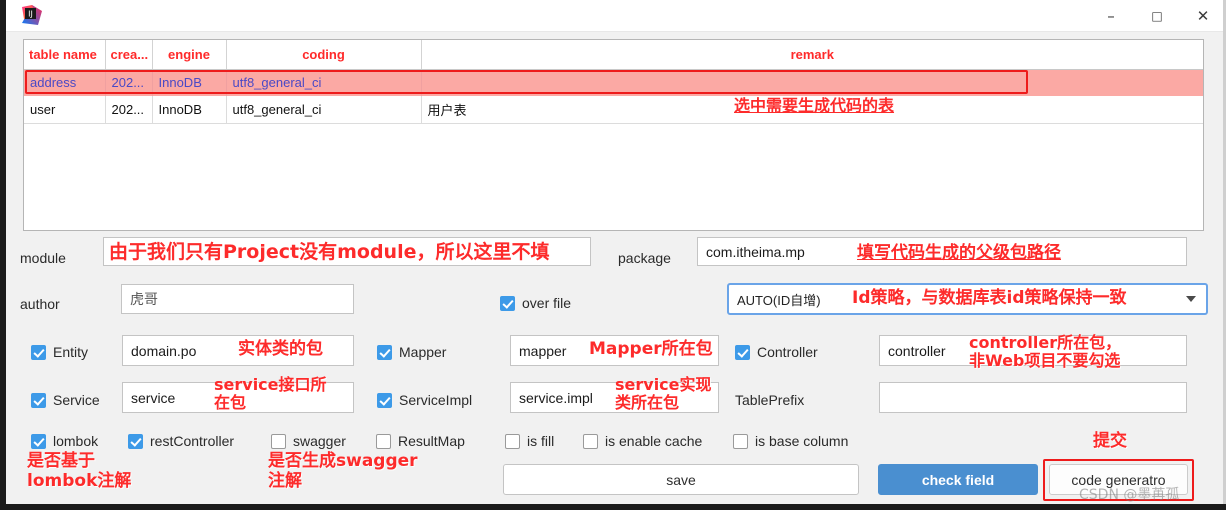  Describe the element at coordinates (65, 110) in the screenshot. I see `cell-table-name: user` at that location.